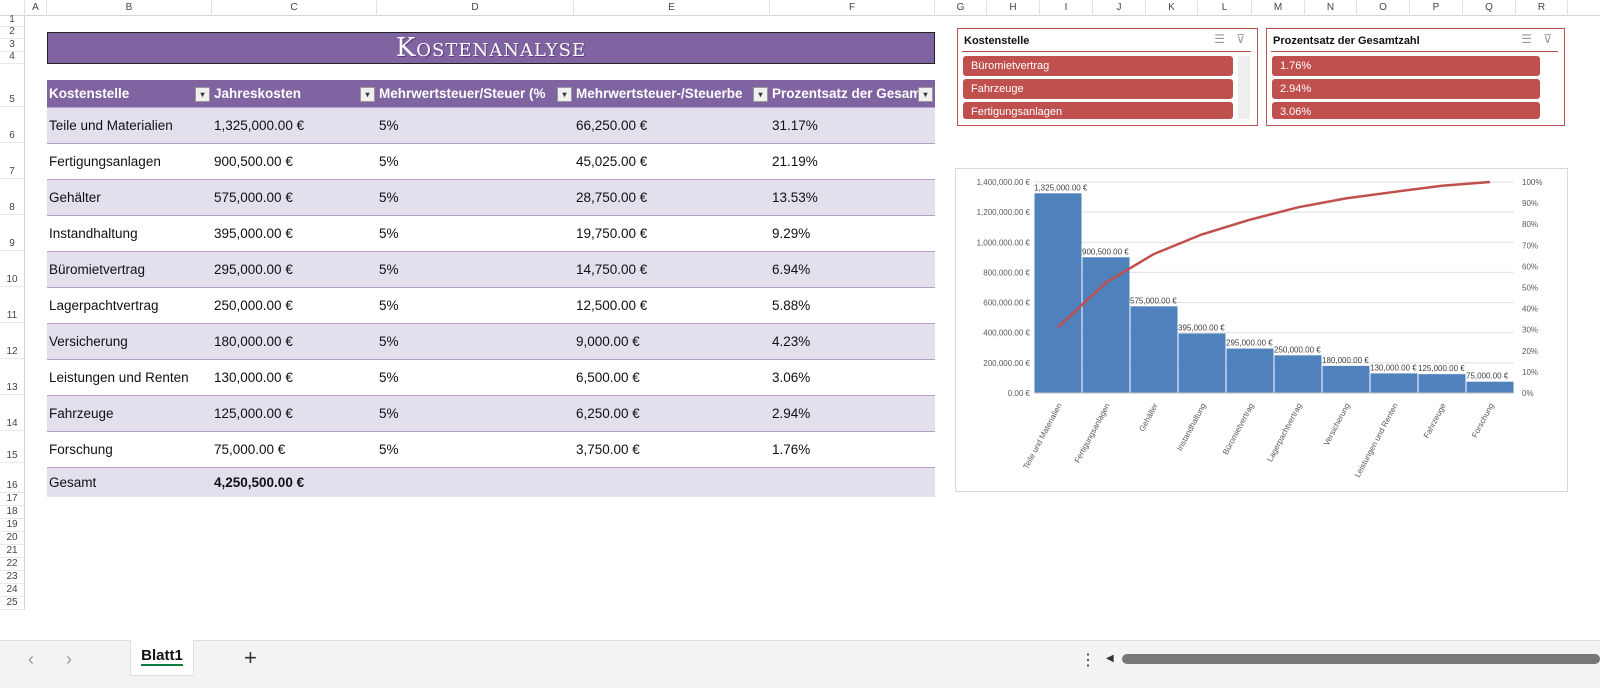  Describe the element at coordinates (852, 448) in the screenshot. I see `table-cell: 1.76%` at that location.